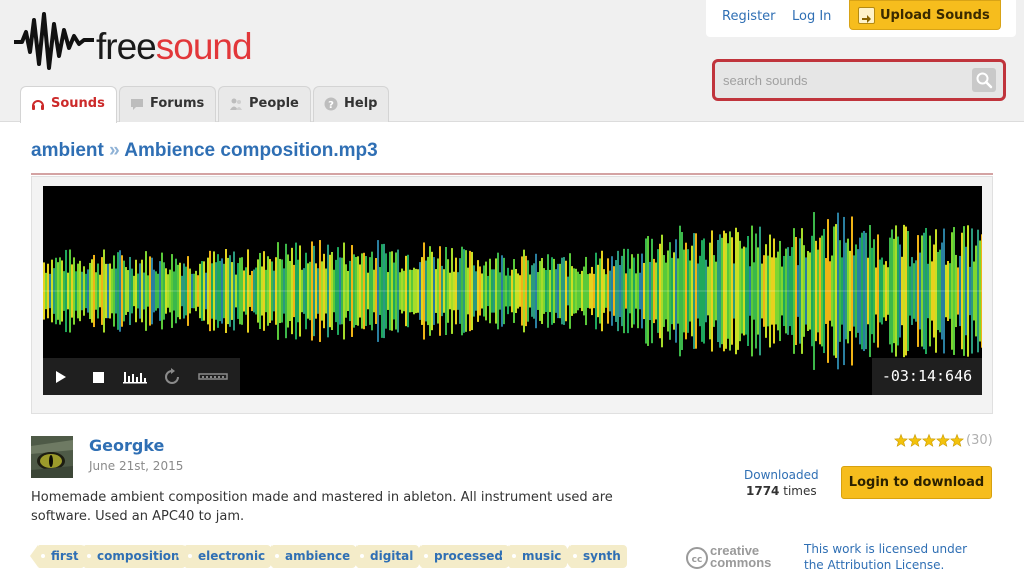  I want to click on search-box, so click(859, 80).